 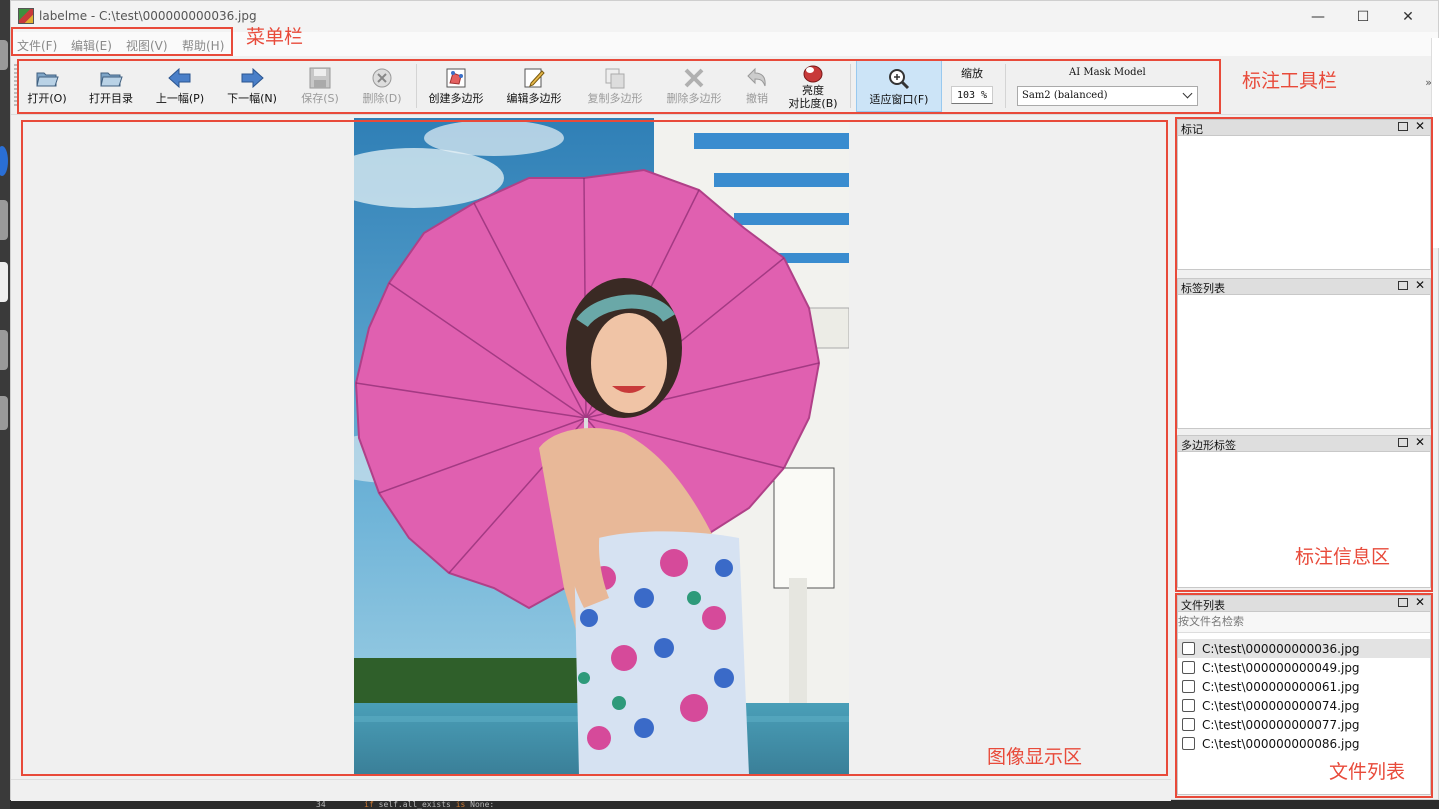 I want to click on file-list-annotation-label: 文件列表, so click(x=1367, y=772).